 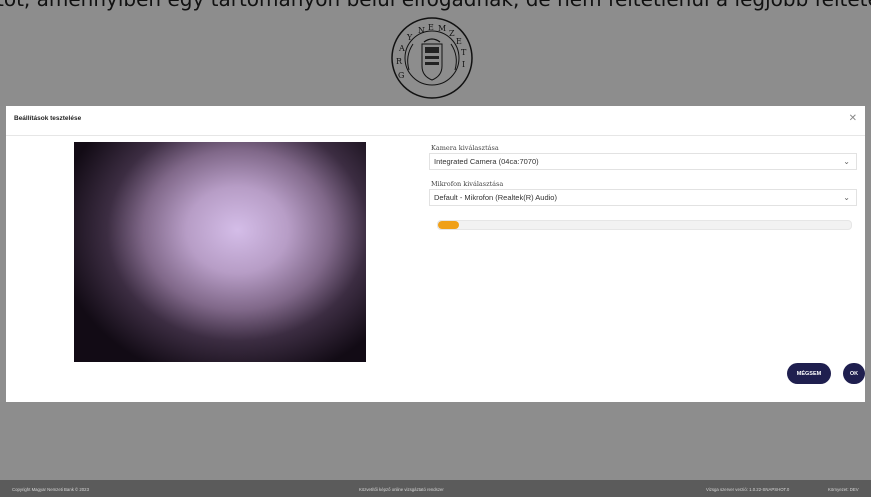 What do you see at coordinates (486, 161) in the screenshot?
I see `camera-select-value: Integrated Camera (04ca:7070)` at bounding box center [486, 161].